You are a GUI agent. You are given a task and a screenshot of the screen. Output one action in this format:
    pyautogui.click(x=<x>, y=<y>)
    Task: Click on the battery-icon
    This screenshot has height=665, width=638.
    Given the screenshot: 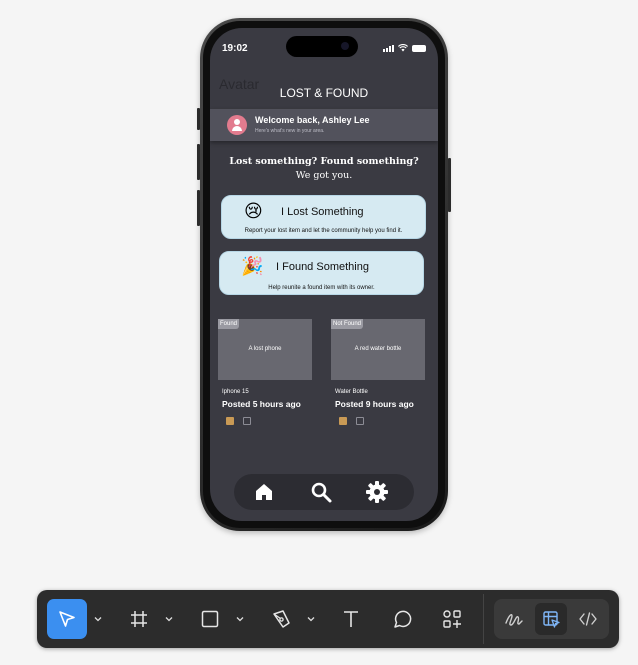 What is the action you would take?
    pyautogui.click(x=419, y=48)
    